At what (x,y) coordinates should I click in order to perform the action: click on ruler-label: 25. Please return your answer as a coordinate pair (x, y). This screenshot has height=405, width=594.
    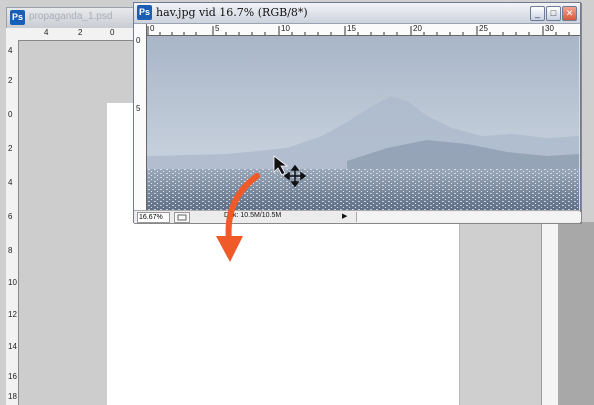
    Looking at the image, I should click on (483, 28).